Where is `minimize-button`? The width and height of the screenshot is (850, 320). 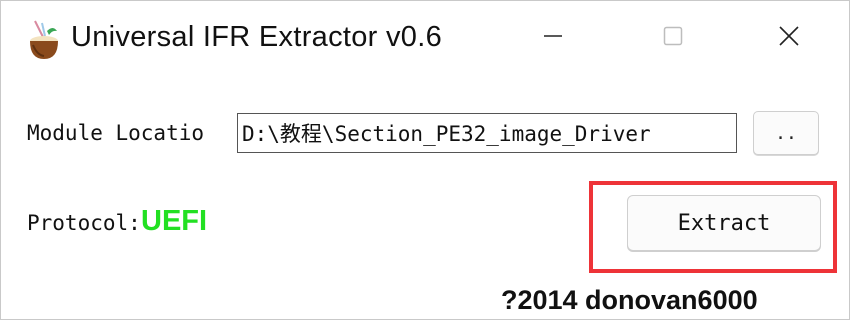
minimize-button is located at coordinates (553, 38).